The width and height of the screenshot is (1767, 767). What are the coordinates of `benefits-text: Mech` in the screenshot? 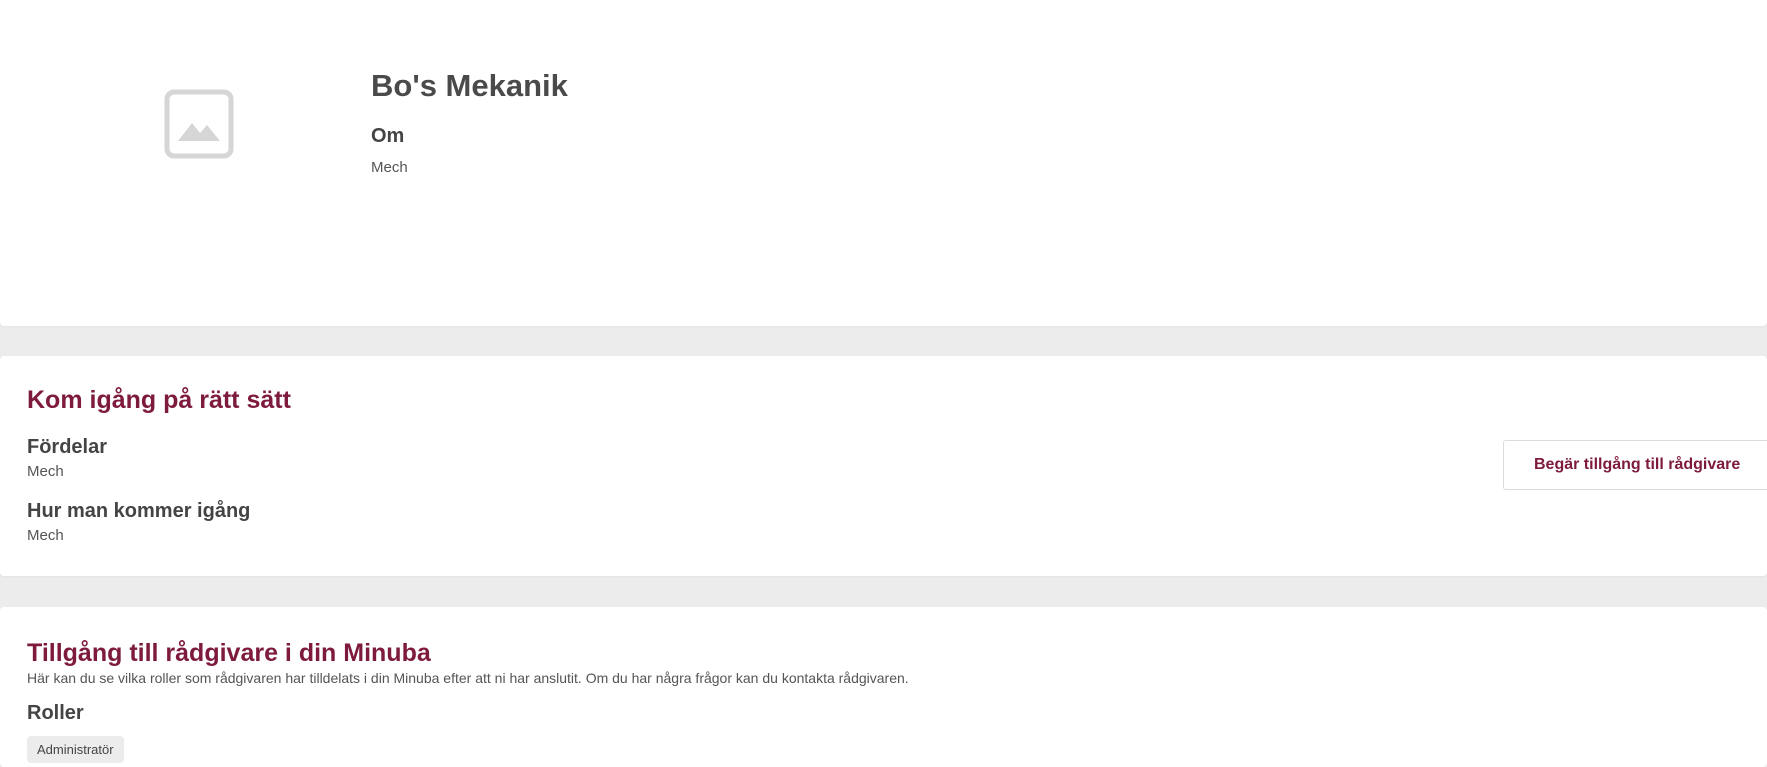 It's located at (45, 471).